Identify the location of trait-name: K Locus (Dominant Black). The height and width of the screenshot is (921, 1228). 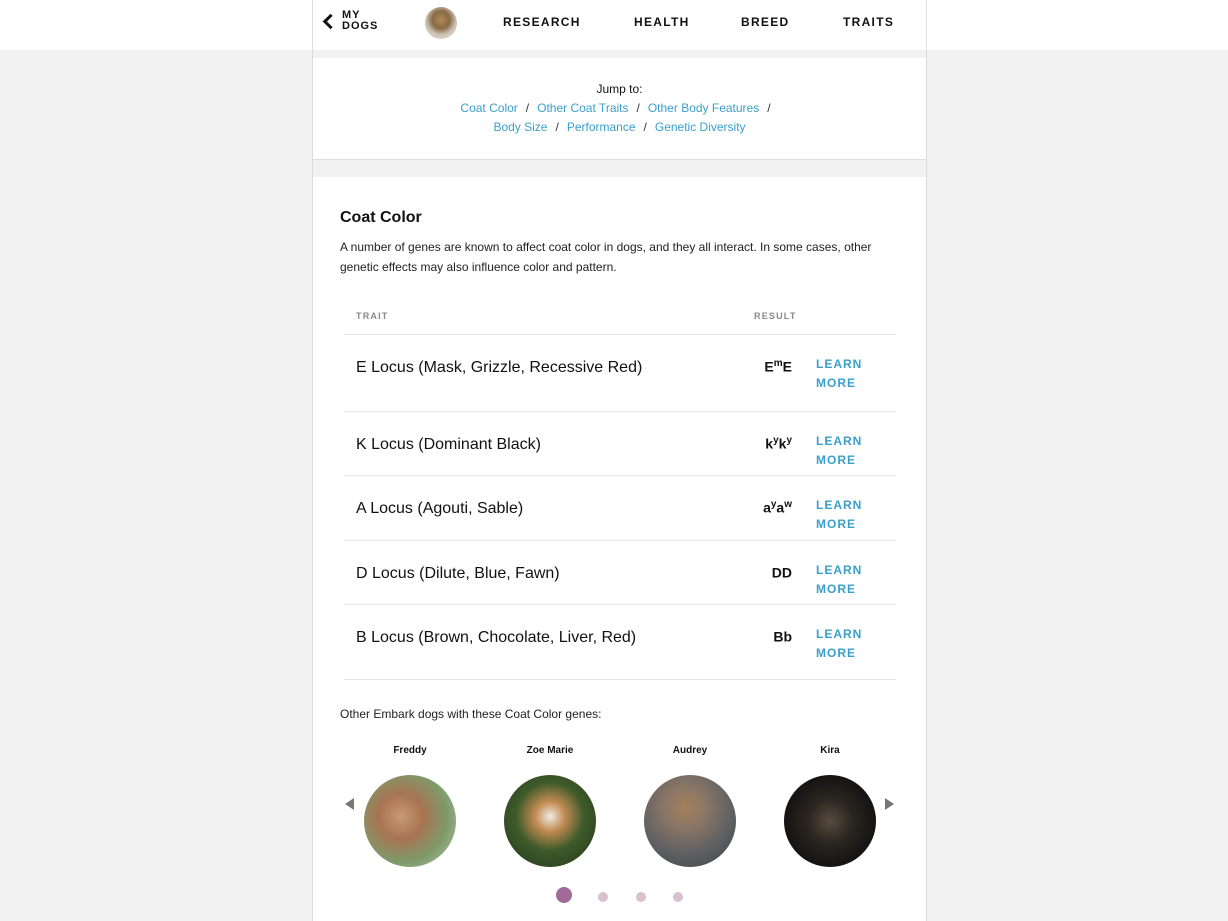
(448, 444).